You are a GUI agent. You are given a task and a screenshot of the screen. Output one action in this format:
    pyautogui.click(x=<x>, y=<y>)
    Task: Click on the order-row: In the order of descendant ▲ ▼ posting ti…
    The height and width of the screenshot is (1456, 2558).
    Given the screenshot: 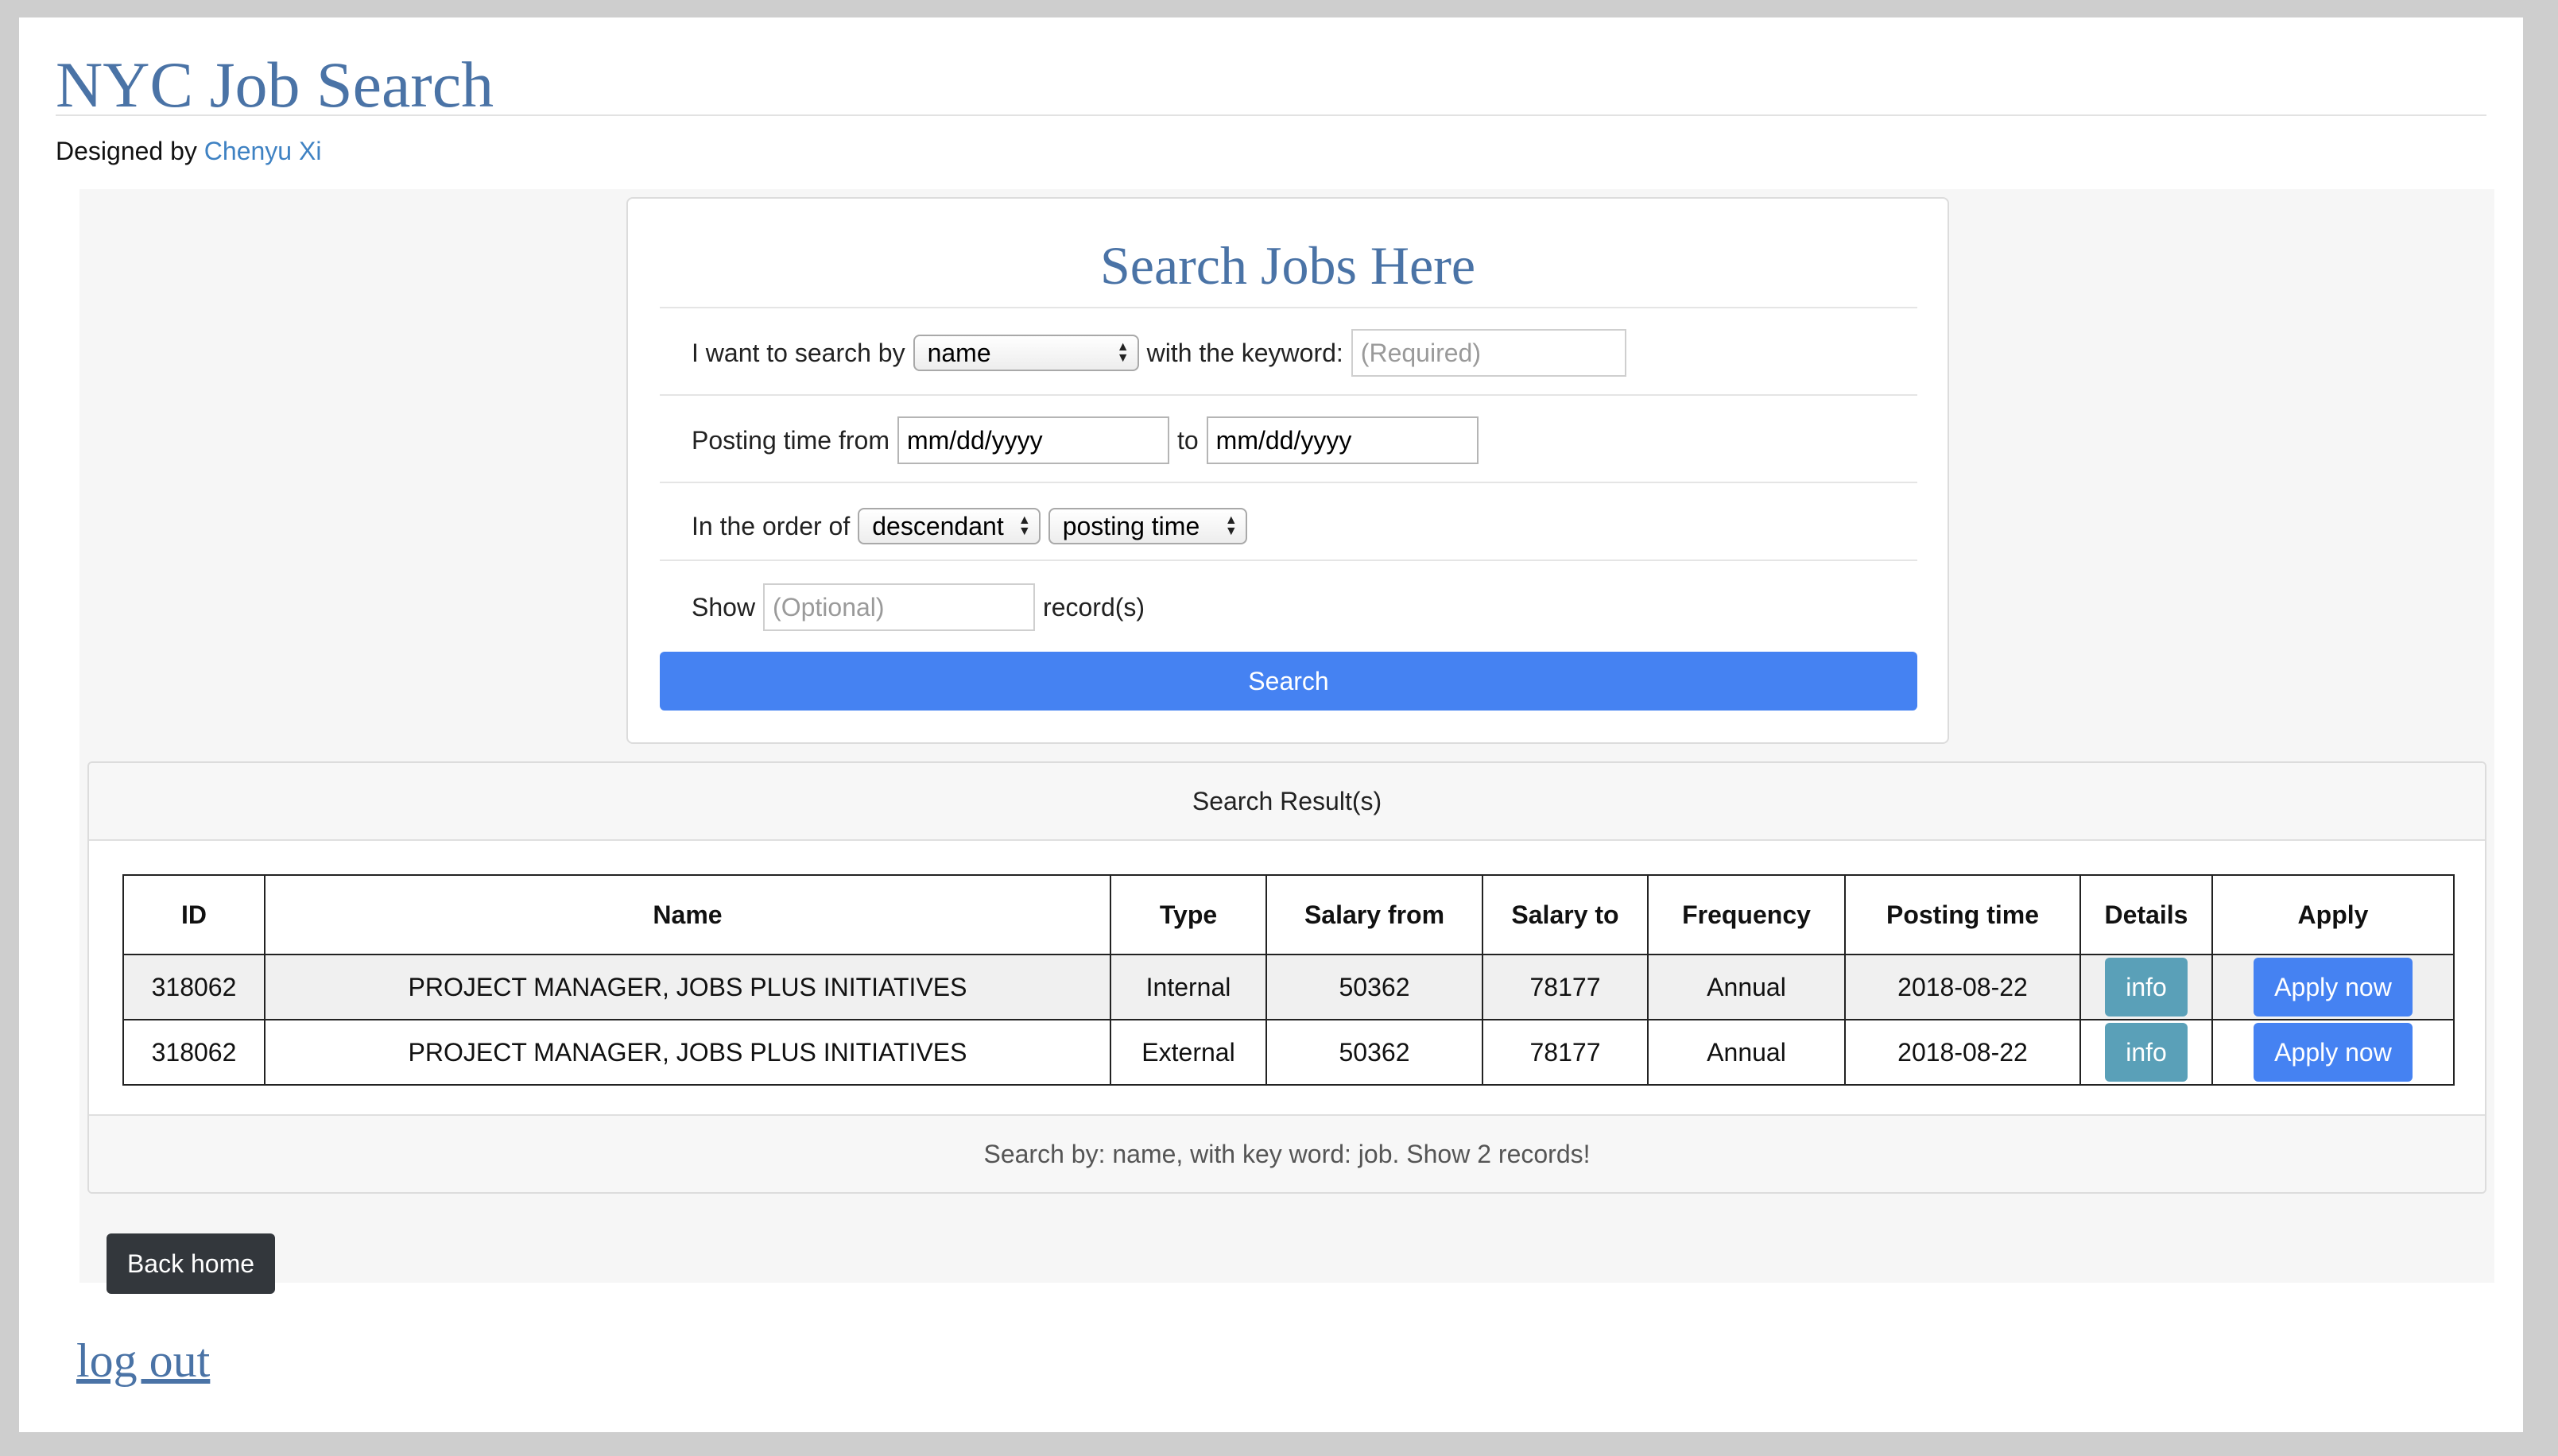 What is the action you would take?
    pyautogui.click(x=969, y=526)
    